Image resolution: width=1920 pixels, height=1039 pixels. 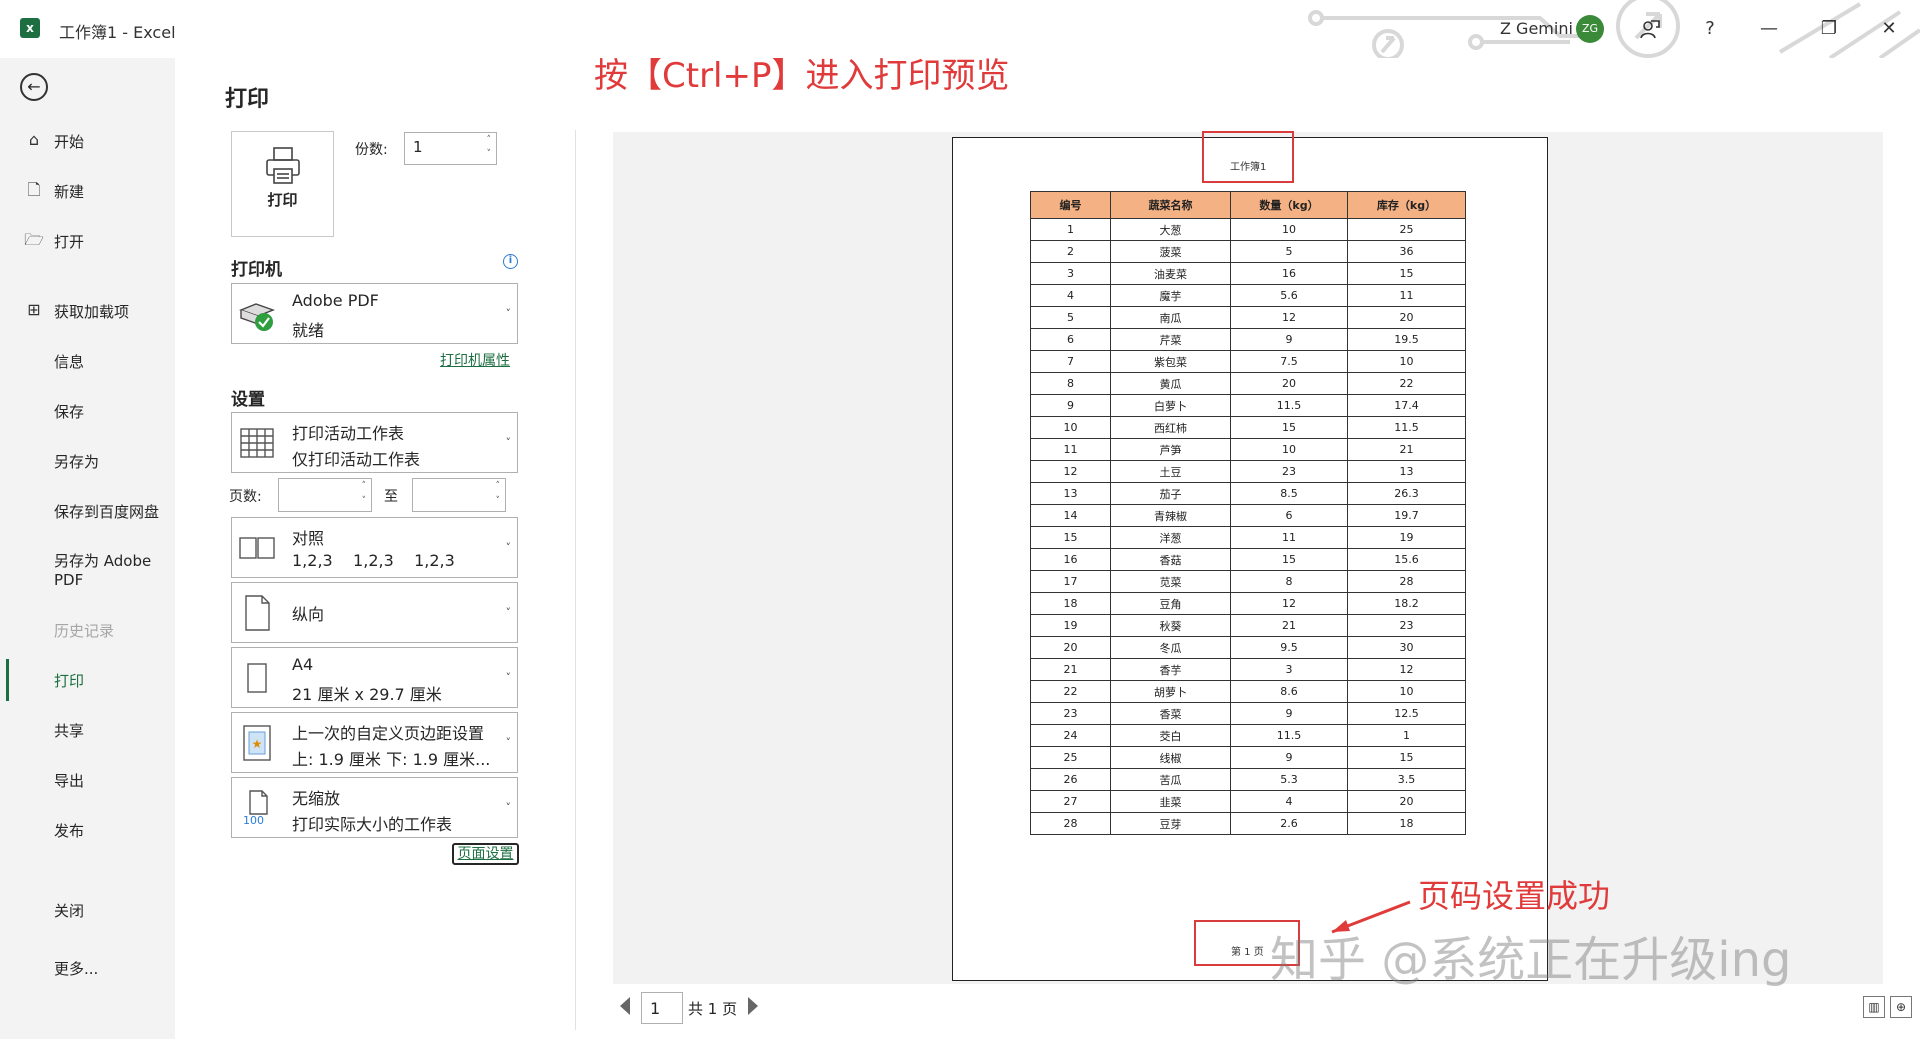 What do you see at coordinates (87, 310) in the screenshot?
I see `nav-item-addins: ⊞ 获取加载项` at bounding box center [87, 310].